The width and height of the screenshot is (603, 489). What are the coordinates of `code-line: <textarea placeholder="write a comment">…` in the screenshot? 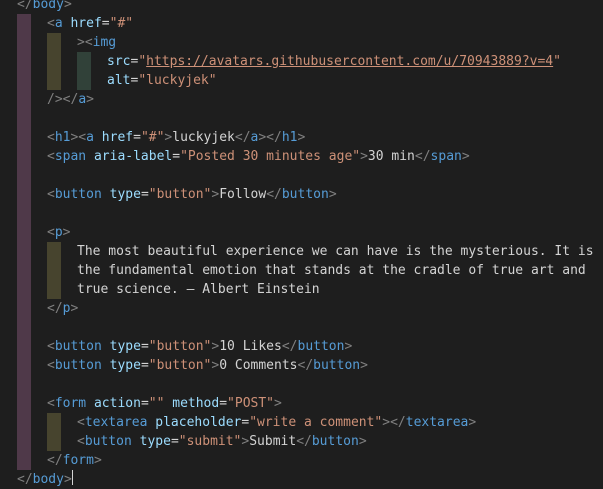 It's located at (301, 422).